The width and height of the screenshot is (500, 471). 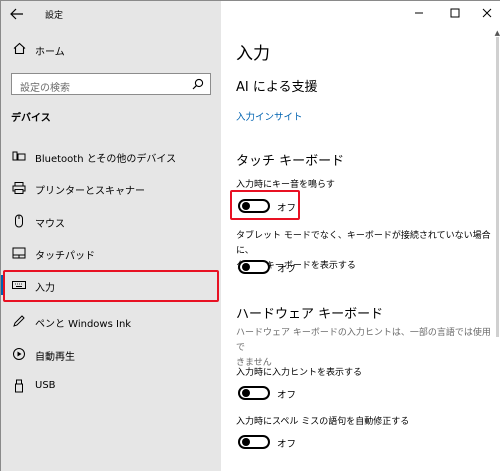 What do you see at coordinates (45, 385) in the screenshot?
I see `sidebar-item-label: USB` at bounding box center [45, 385].